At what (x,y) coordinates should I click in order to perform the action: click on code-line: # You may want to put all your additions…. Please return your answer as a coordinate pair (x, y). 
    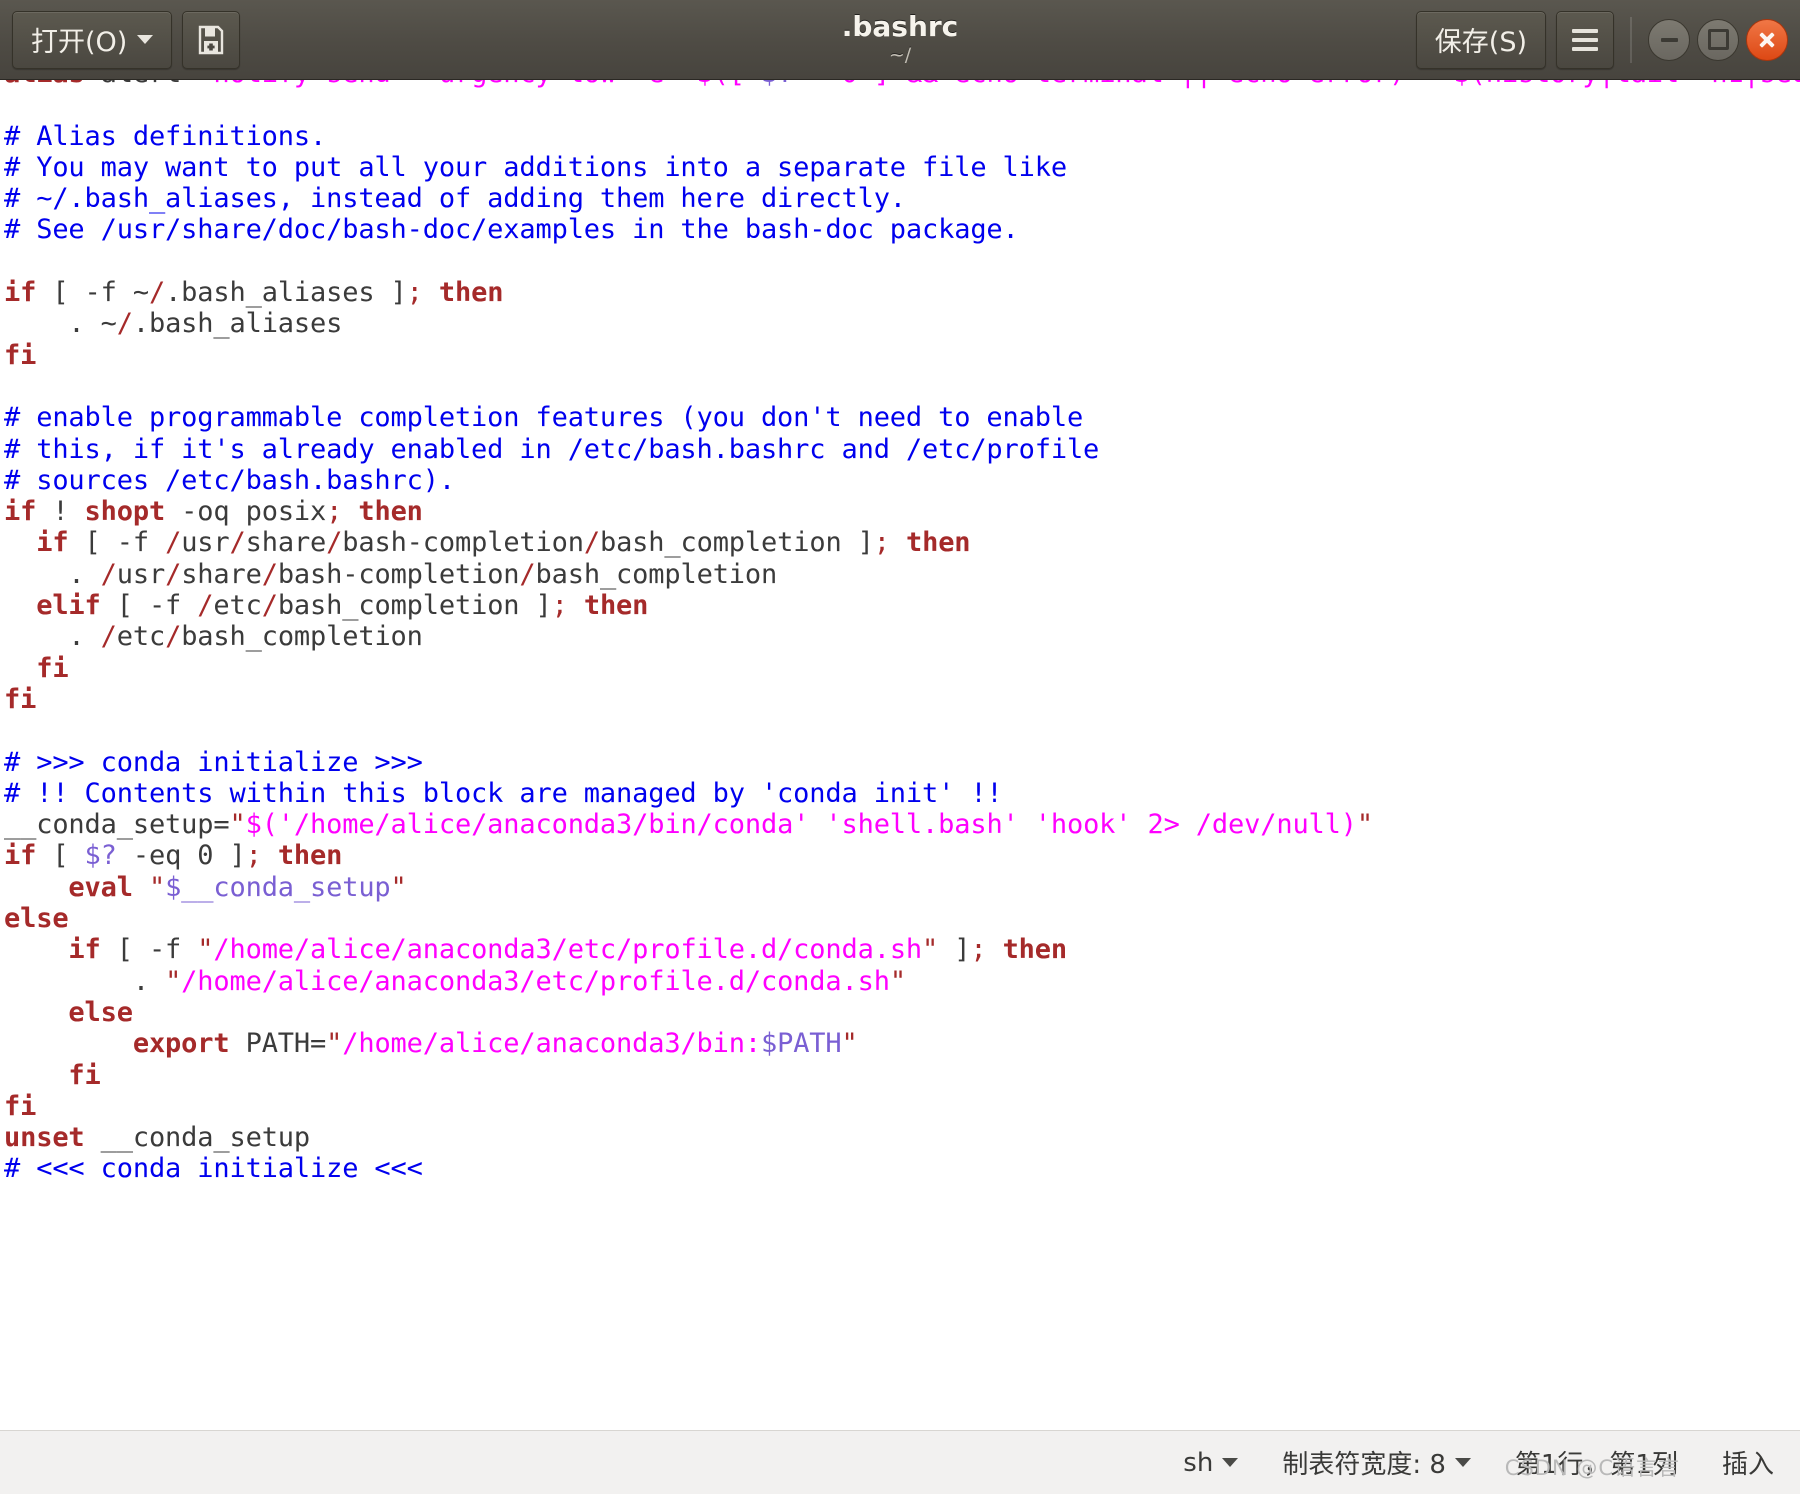
    Looking at the image, I should click on (535, 167).